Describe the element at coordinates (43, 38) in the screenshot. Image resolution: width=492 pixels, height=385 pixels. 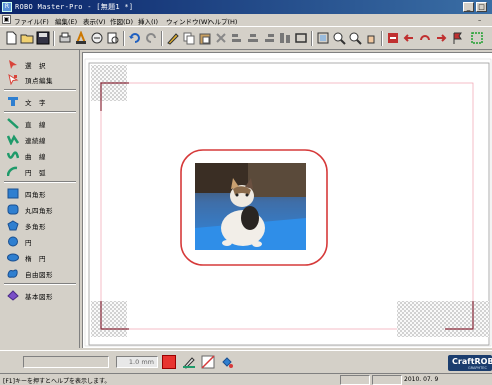
I see `save-icon` at that location.